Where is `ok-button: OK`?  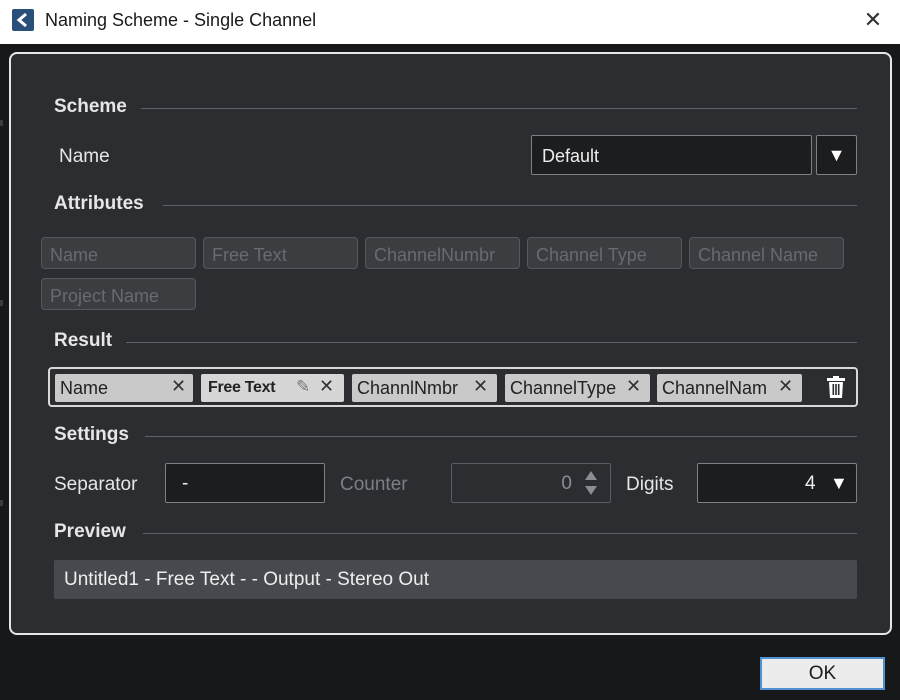 ok-button: OK is located at coordinates (822, 673).